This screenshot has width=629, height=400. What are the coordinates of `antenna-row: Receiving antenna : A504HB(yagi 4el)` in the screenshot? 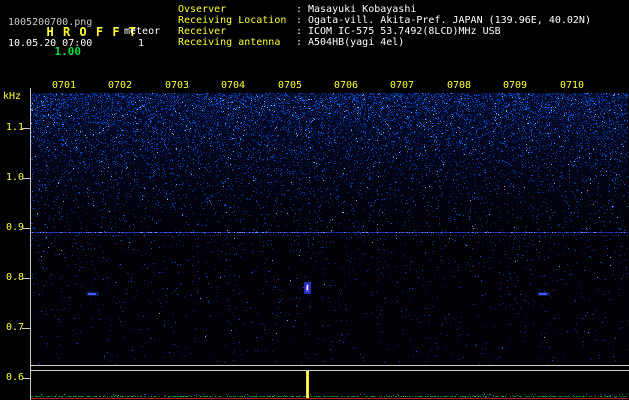 It's located at (384, 42).